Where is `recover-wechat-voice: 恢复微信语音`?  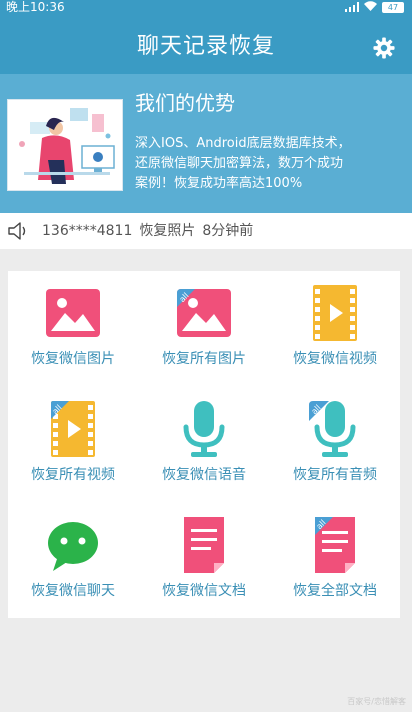 recover-wechat-voice: 恢复微信语音 is located at coordinates (204, 445).